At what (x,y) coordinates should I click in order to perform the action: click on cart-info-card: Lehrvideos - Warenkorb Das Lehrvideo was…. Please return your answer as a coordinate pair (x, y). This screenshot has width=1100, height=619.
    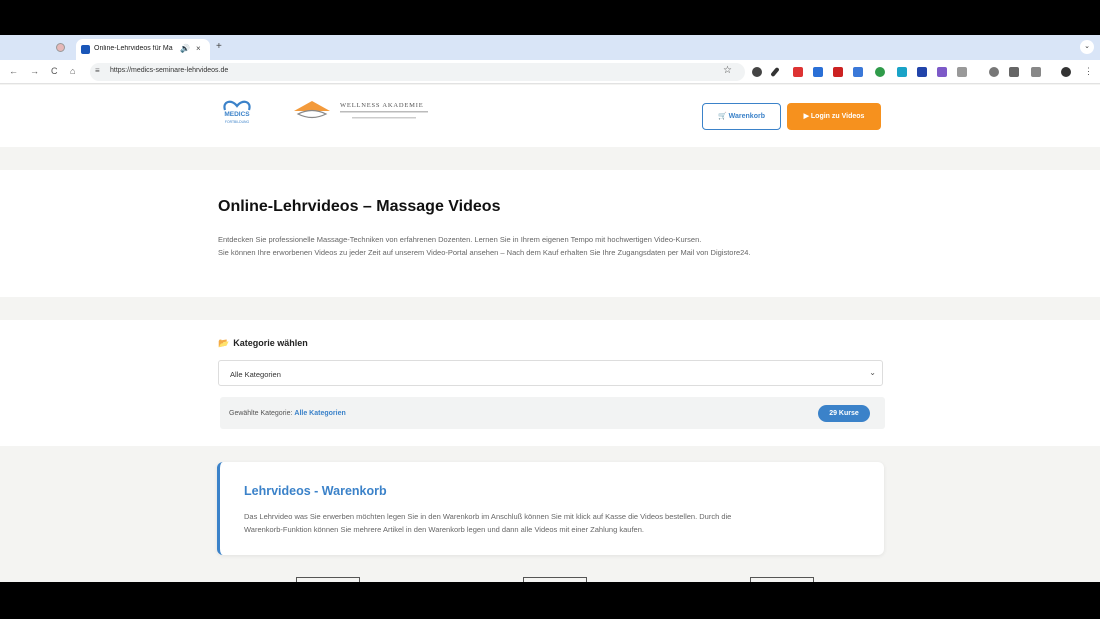
    Looking at the image, I should click on (550, 508).